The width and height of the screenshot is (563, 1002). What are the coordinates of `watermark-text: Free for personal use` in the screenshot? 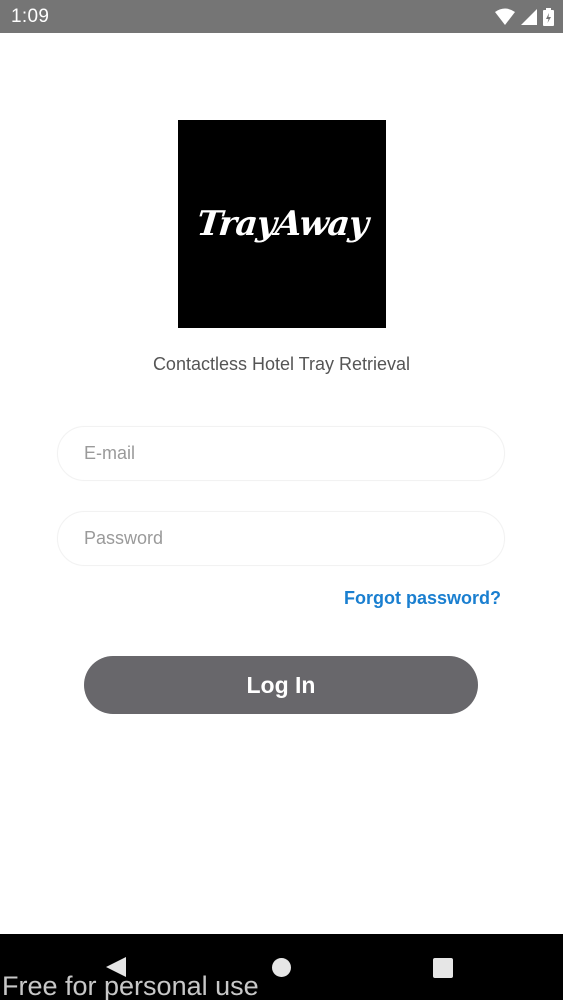 It's located at (130, 986).